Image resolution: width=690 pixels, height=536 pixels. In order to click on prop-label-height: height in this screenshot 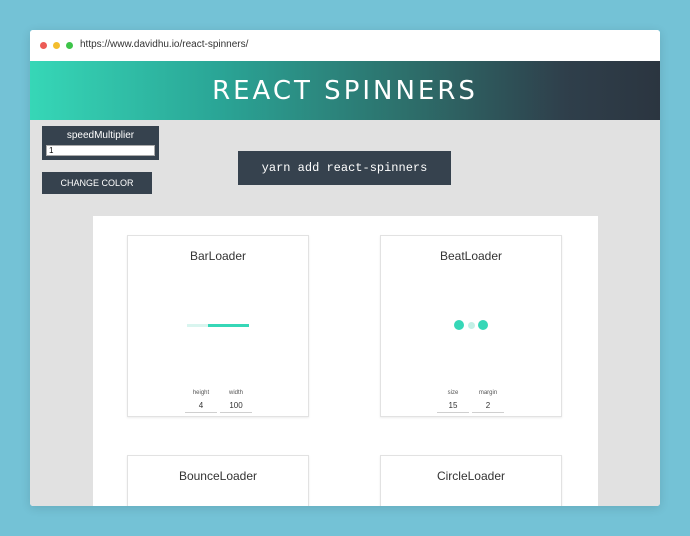, I will do `click(201, 393)`.